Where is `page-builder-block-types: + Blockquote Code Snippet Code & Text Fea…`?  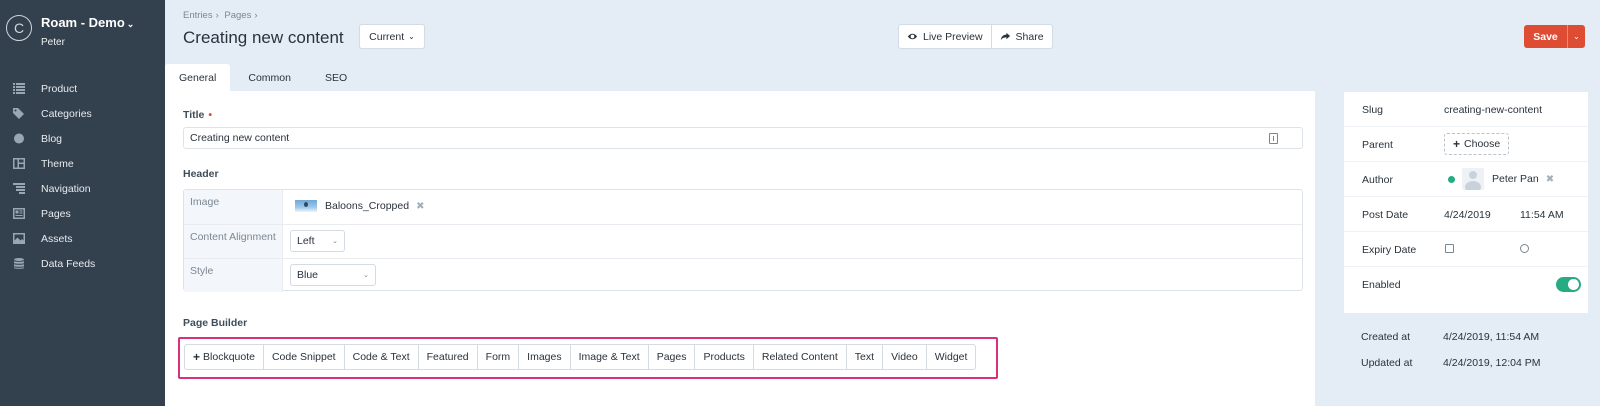 page-builder-block-types: + Blockquote Code Snippet Code & Text Fea… is located at coordinates (588, 358).